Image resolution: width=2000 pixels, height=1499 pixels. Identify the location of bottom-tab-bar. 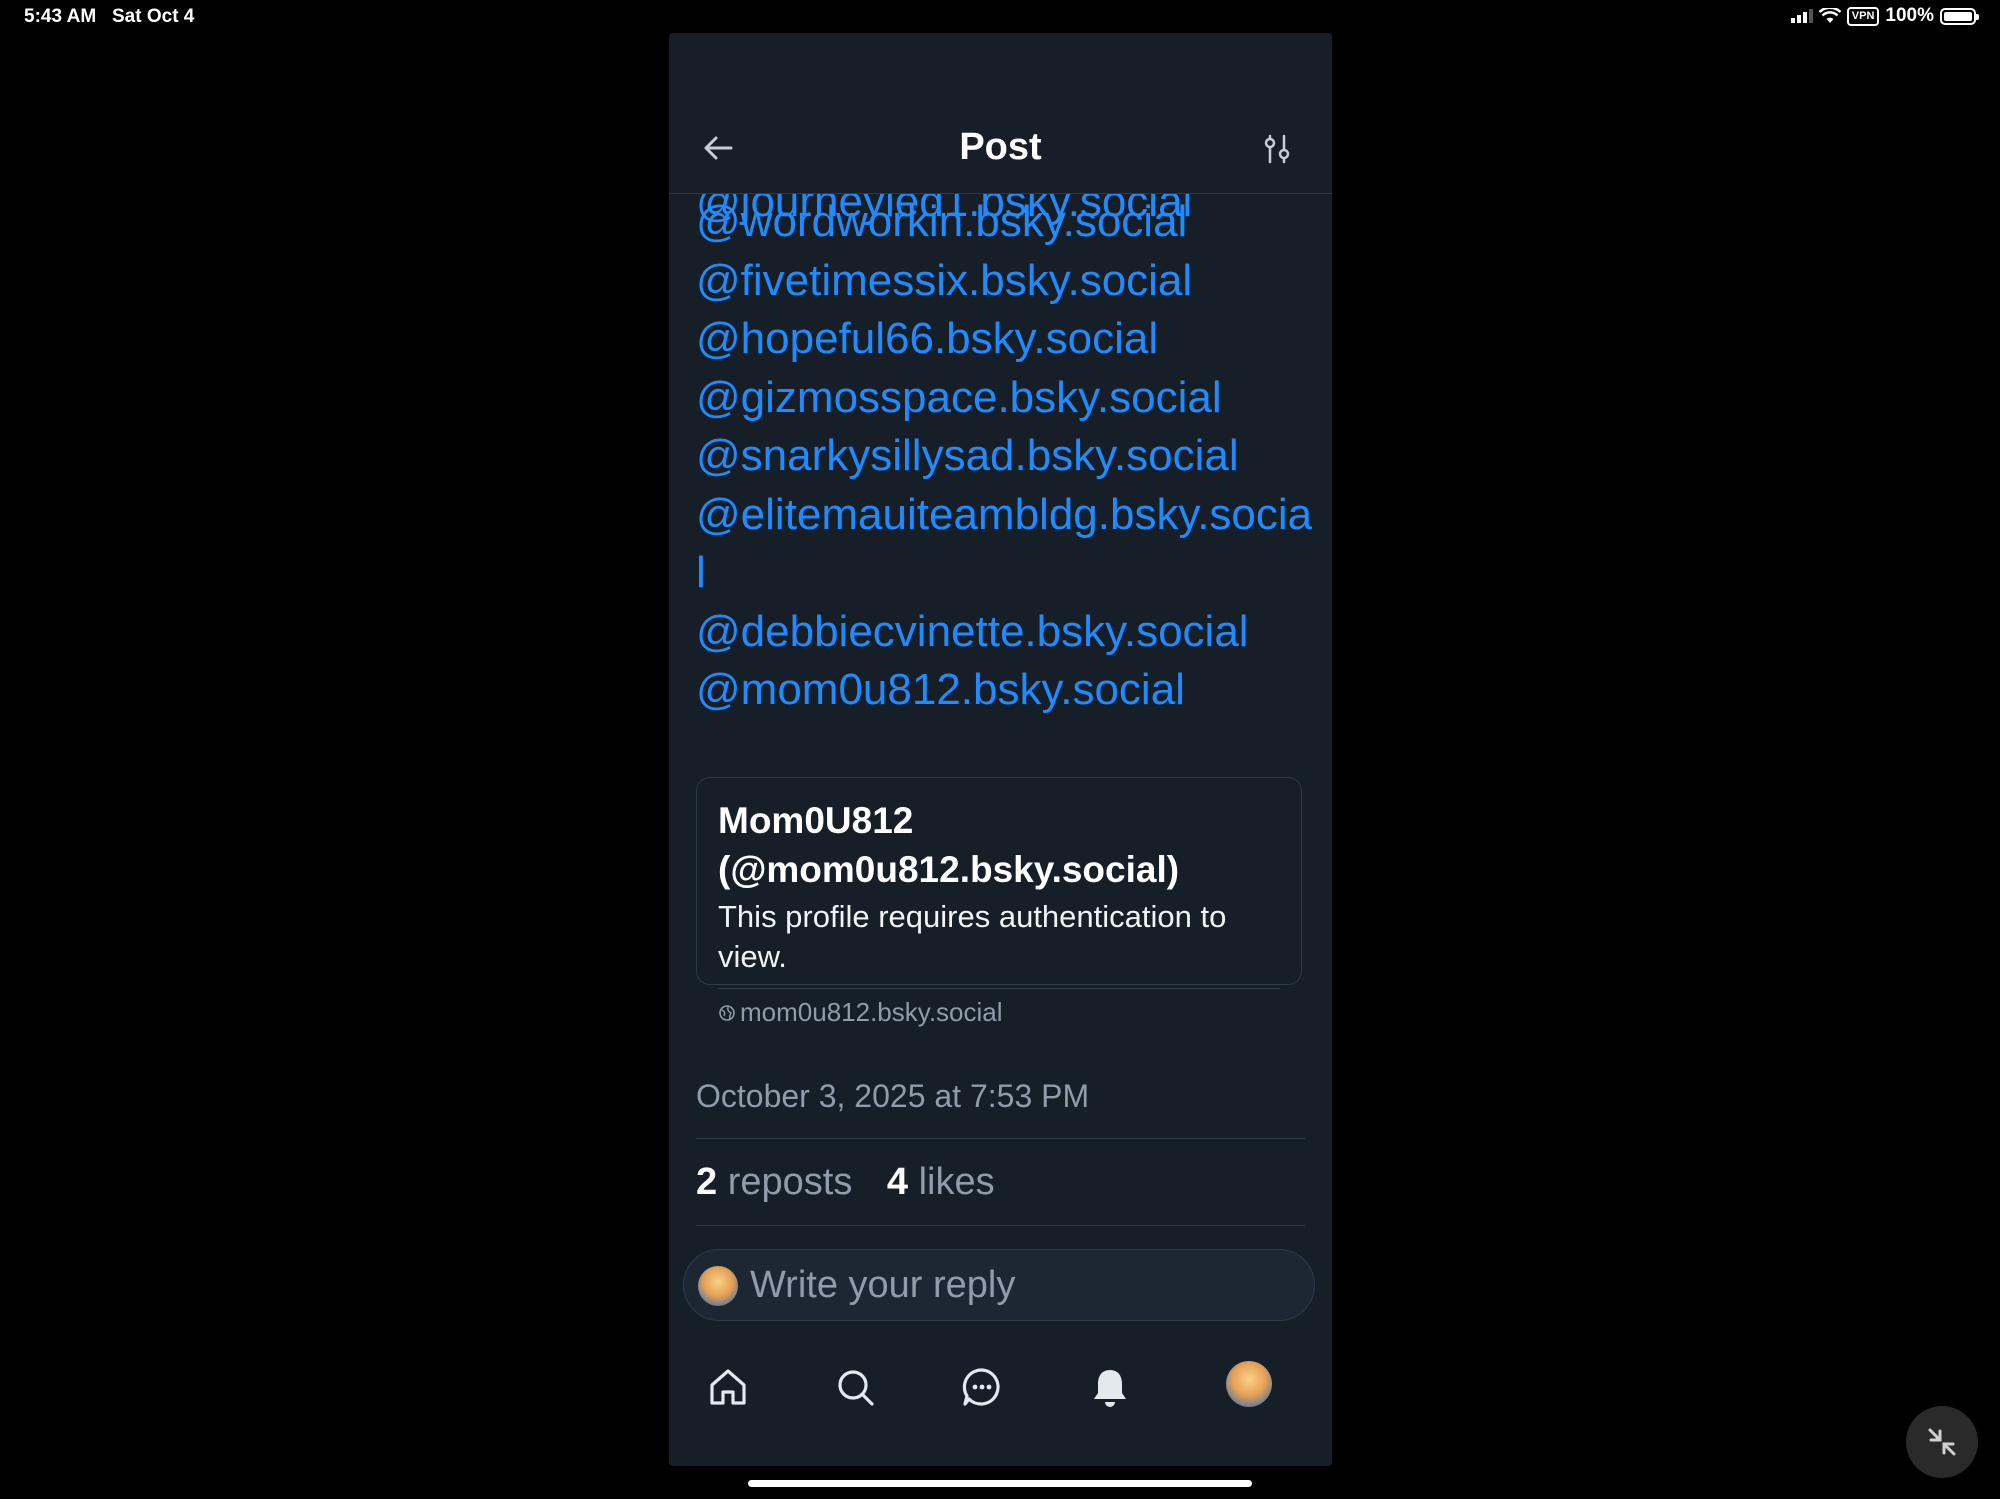
(1000, 1393).